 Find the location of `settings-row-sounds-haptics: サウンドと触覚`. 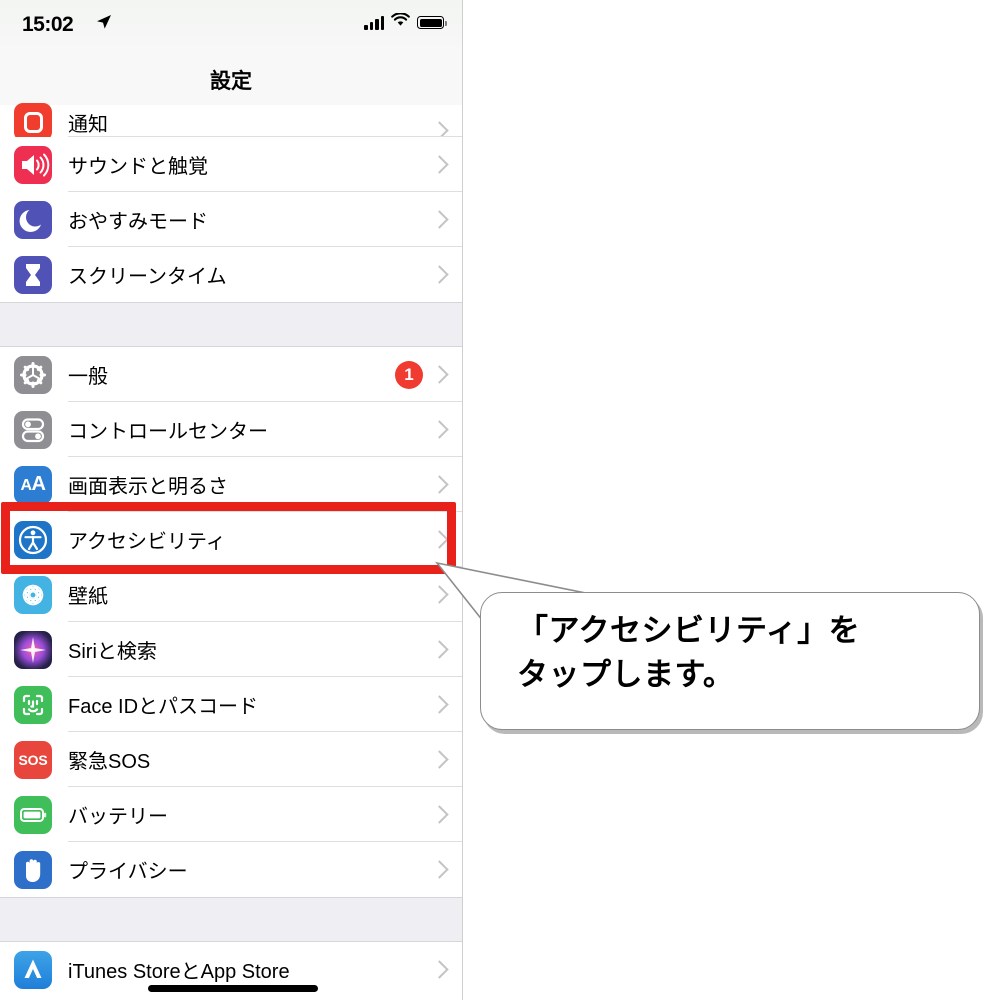

settings-row-sounds-haptics: サウンドと触覚 is located at coordinates (231, 164).